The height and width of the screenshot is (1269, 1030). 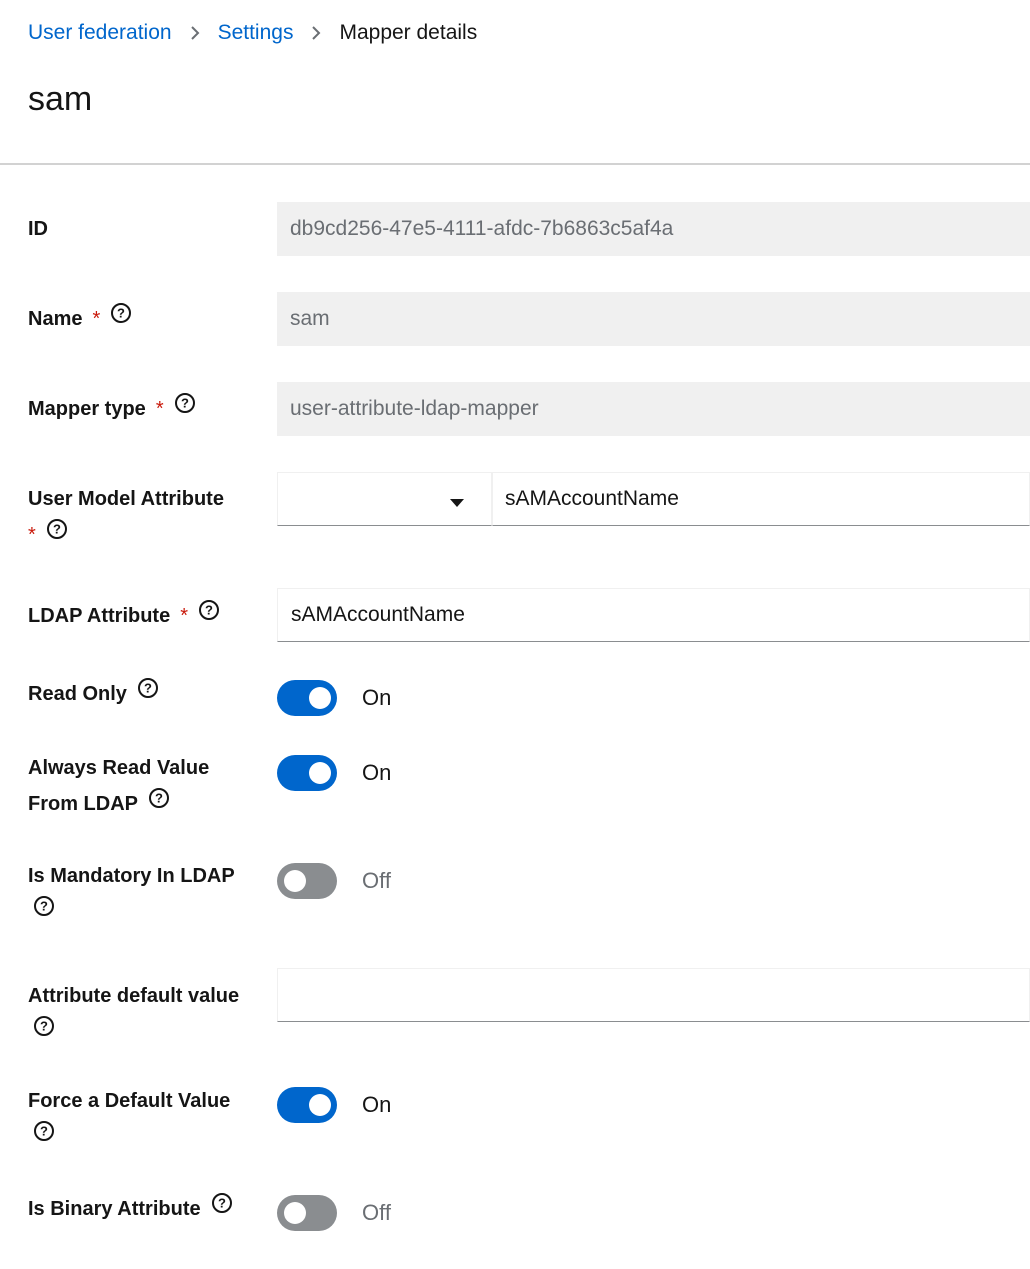 I want to click on header-divider, so click(x=515, y=164).